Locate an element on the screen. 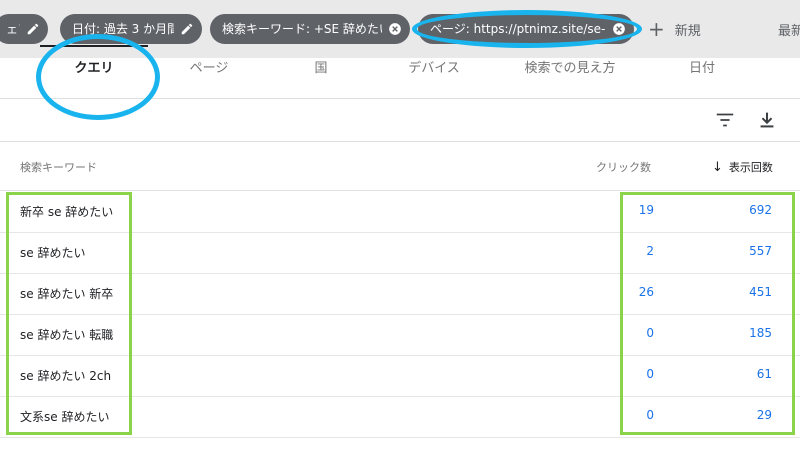  column-header-query: 検索キーワード is located at coordinates (58, 167).